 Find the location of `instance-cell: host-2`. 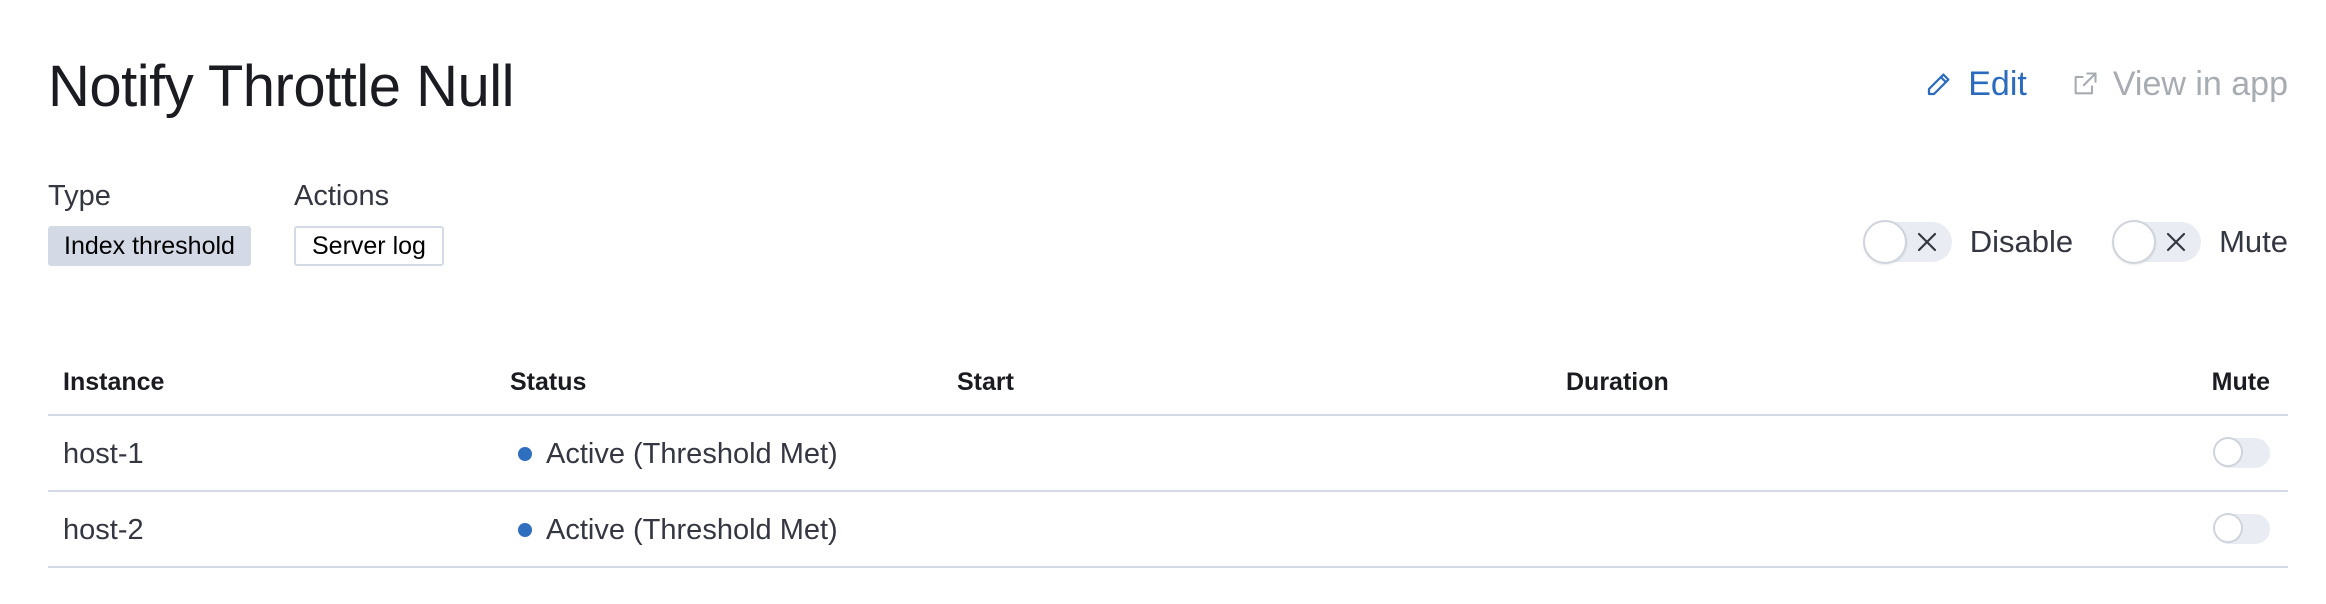

instance-cell: host-2 is located at coordinates (103, 530).